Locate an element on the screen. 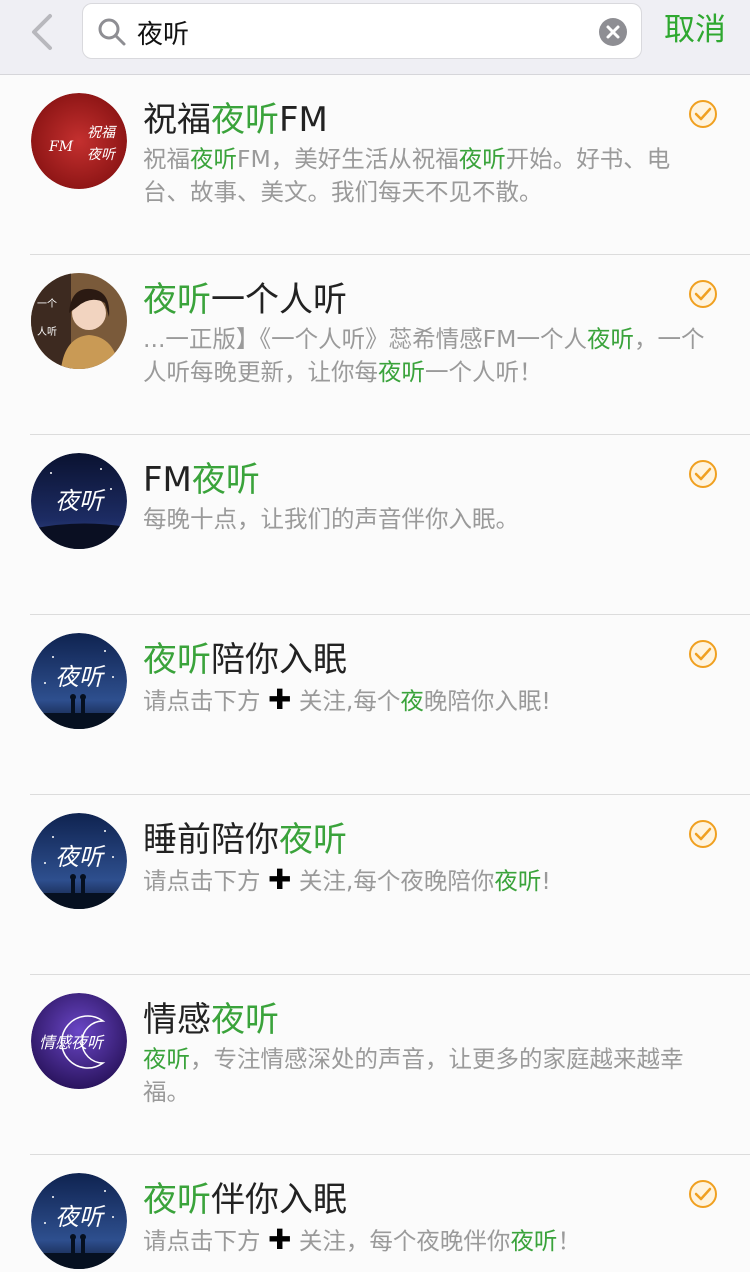 This screenshot has height=1272, width=750. clear-icon is located at coordinates (613, 32).